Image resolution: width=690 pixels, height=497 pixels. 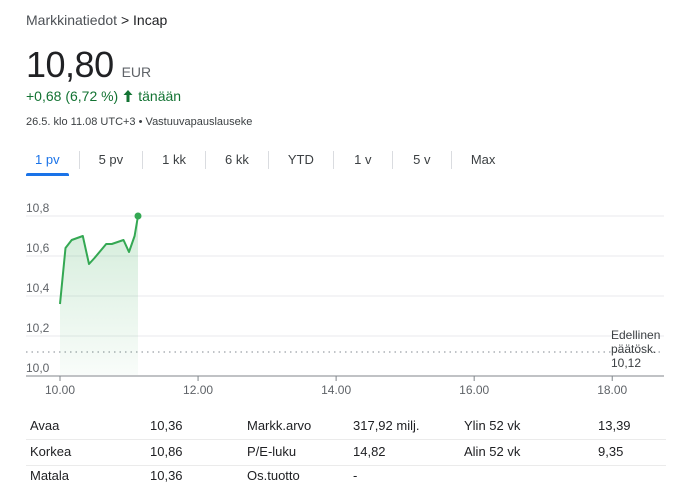 What do you see at coordinates (160, 96) in the screenshot?
I see `change-suffix: tänään` at bounding box center [160, 96].